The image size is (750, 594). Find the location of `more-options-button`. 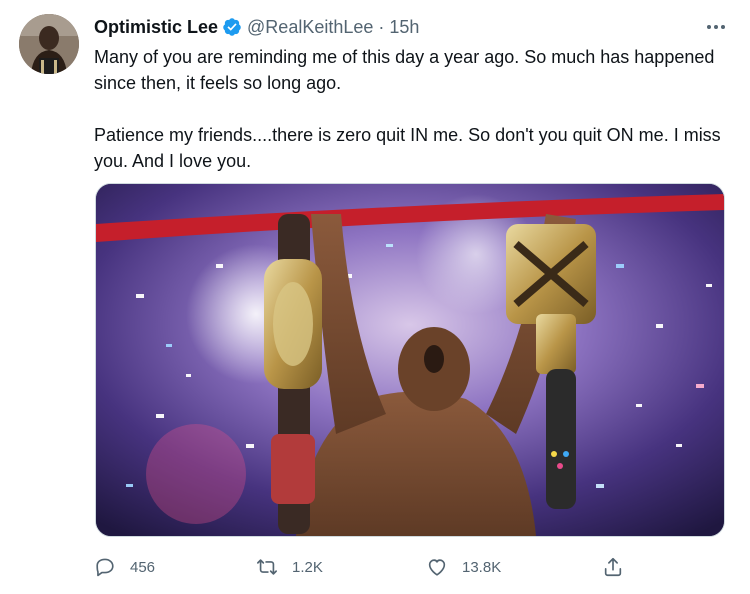

more-options-button is located at coordinates (716, 26).